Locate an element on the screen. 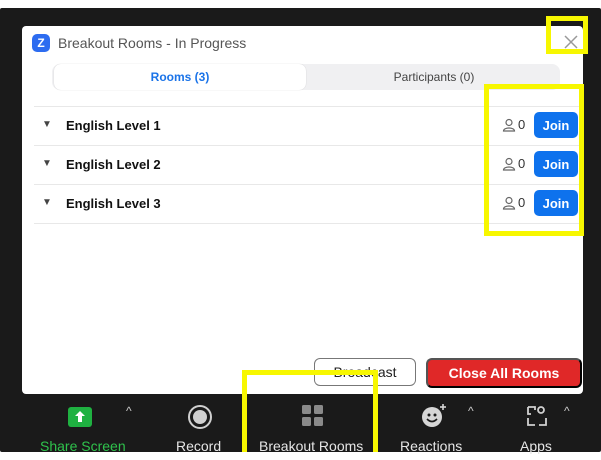  apps-icon is located at coordinates (537, 416).